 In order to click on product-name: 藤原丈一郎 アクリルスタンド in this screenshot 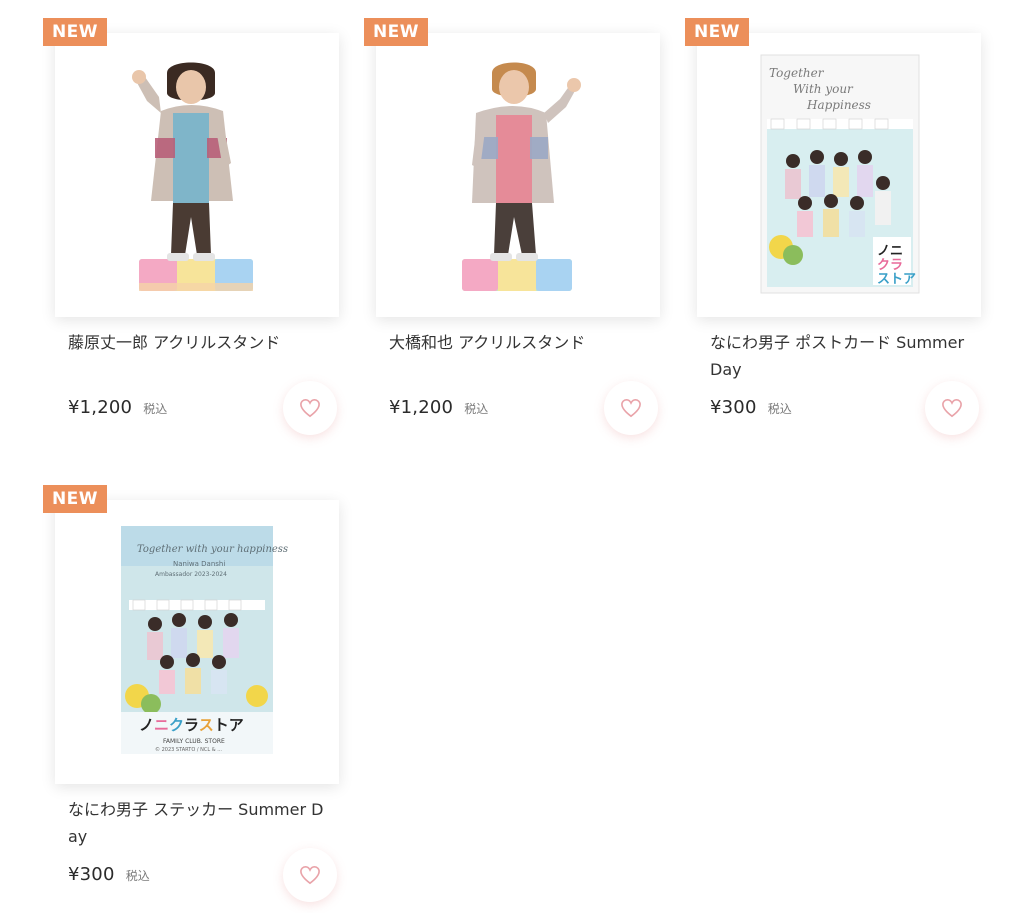, I will do `click(199, 342)`.